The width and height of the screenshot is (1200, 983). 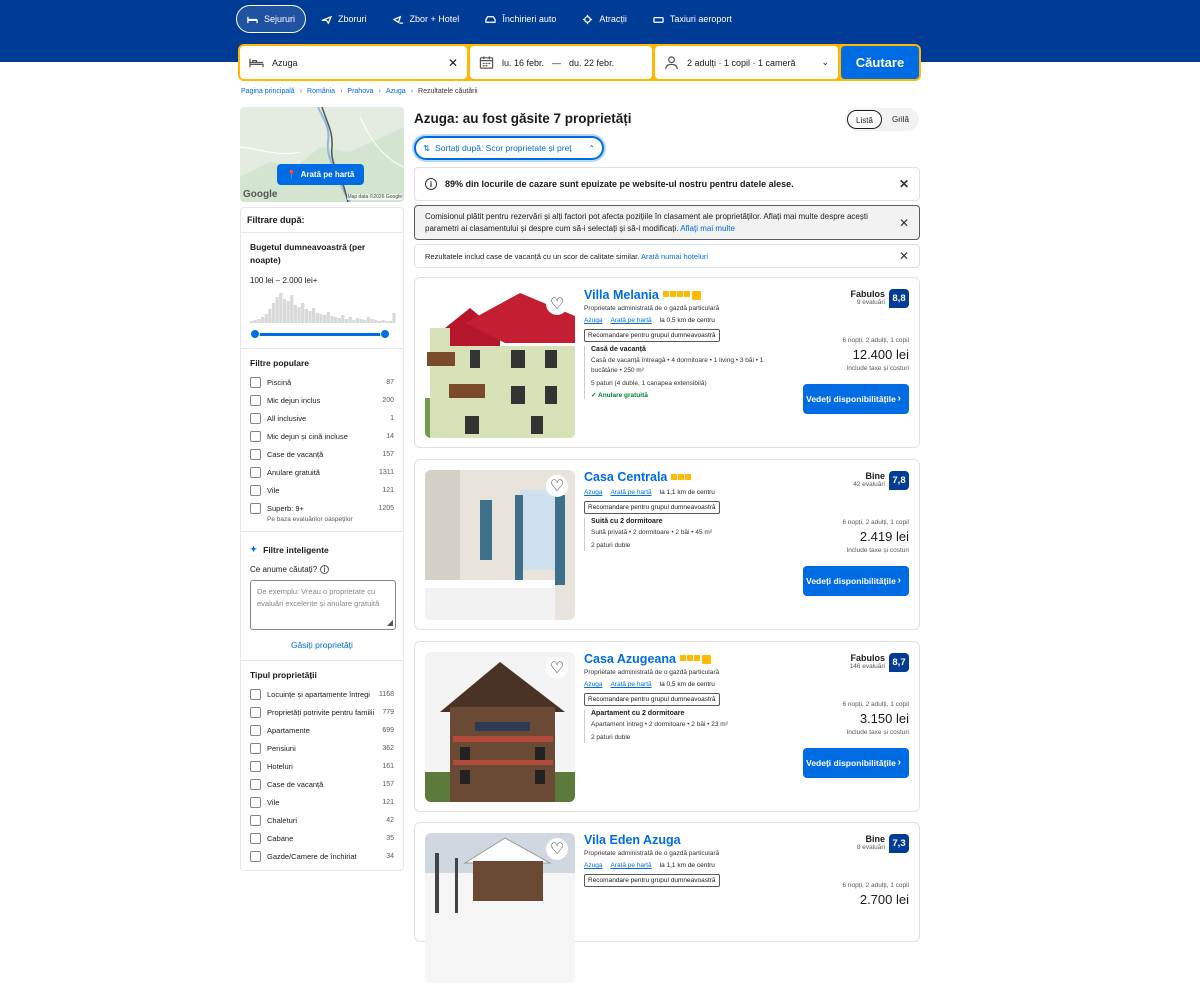 I want to click on tab-stays: Sejururi, so click(x=271, y=19).